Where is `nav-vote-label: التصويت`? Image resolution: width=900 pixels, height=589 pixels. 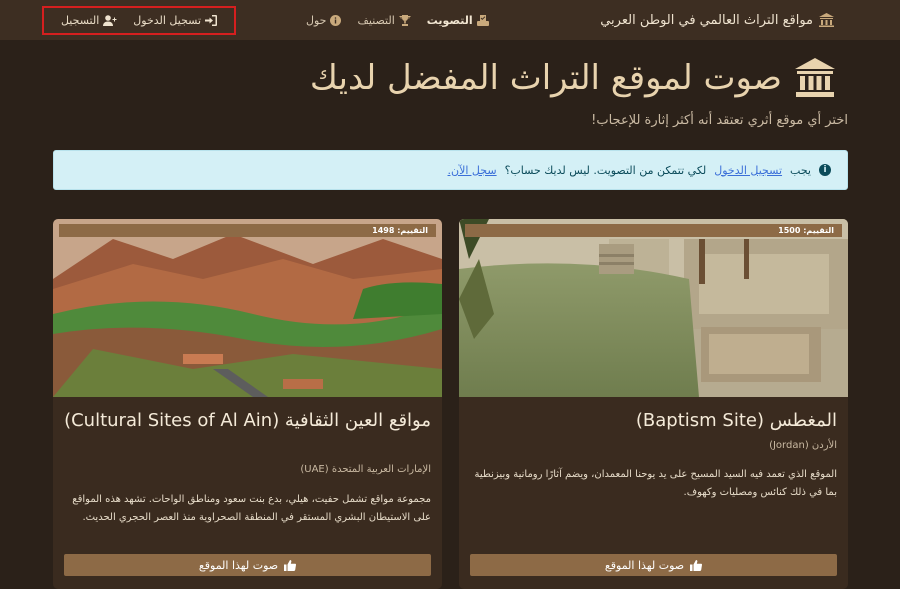
nav-vote-label: التصويت is located at coordinates (449, 20).